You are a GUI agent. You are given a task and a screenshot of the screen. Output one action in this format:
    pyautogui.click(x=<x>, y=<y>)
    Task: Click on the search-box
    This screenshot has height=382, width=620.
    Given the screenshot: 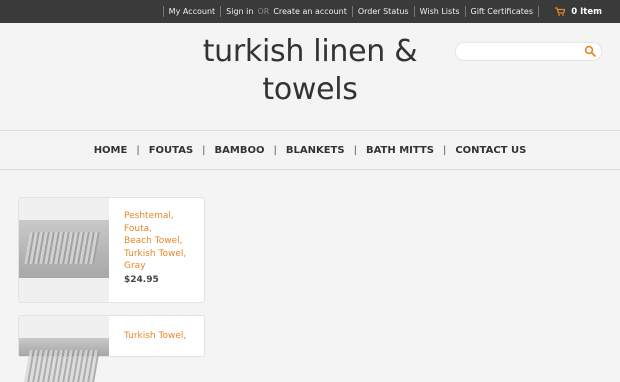 What is the action you would take?
    pyautogui.click(x=528, y=53)
    